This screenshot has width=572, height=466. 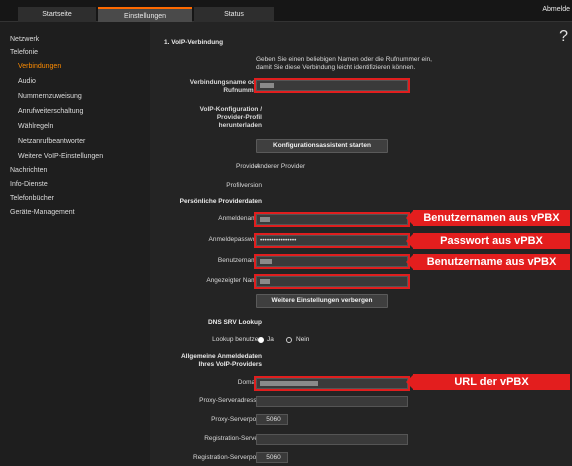 What do you see at coordinates (32, 198) in the screenshot?
I see `sidebar-item-telefonbuecher: Telefonbücher` at bounding box center [32, 198].